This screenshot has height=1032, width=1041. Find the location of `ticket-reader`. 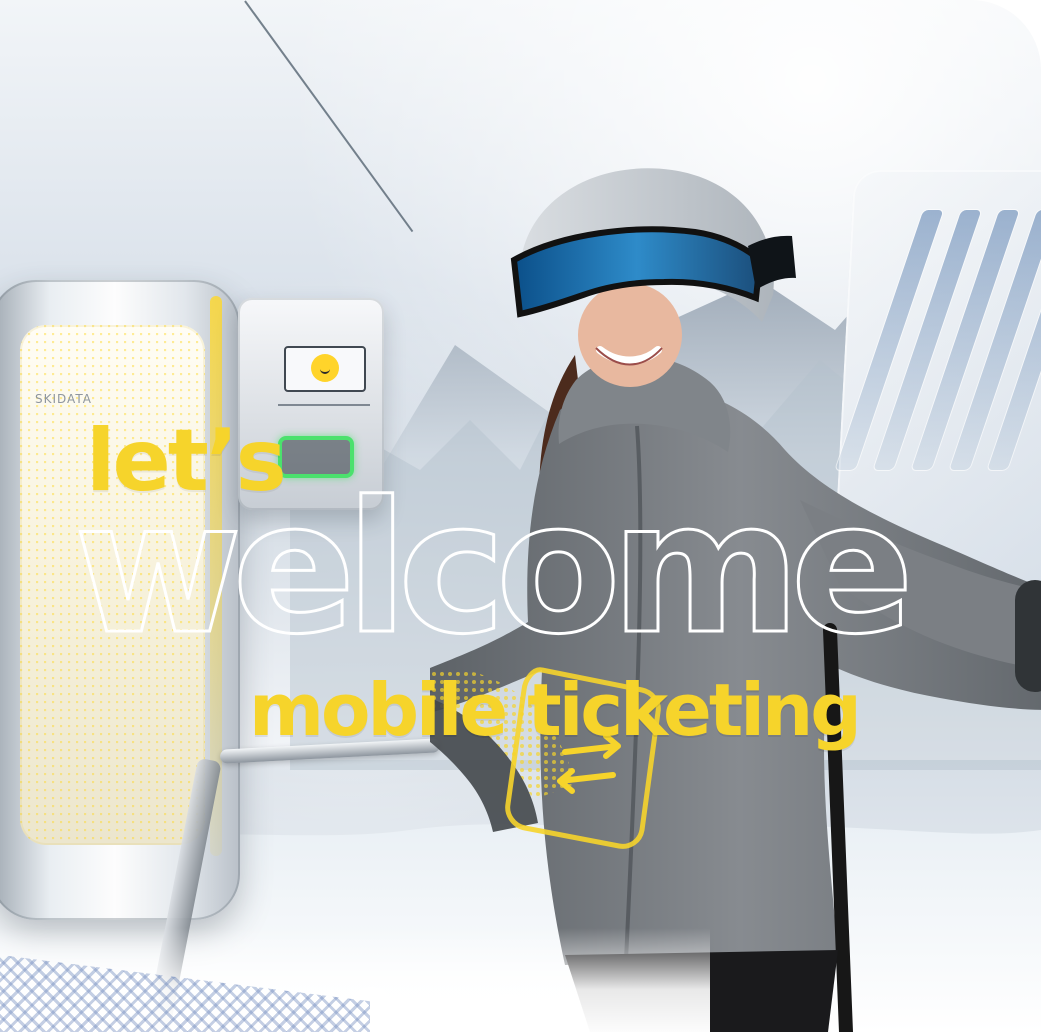

ticket-reader is located at coordinates (311, 404).